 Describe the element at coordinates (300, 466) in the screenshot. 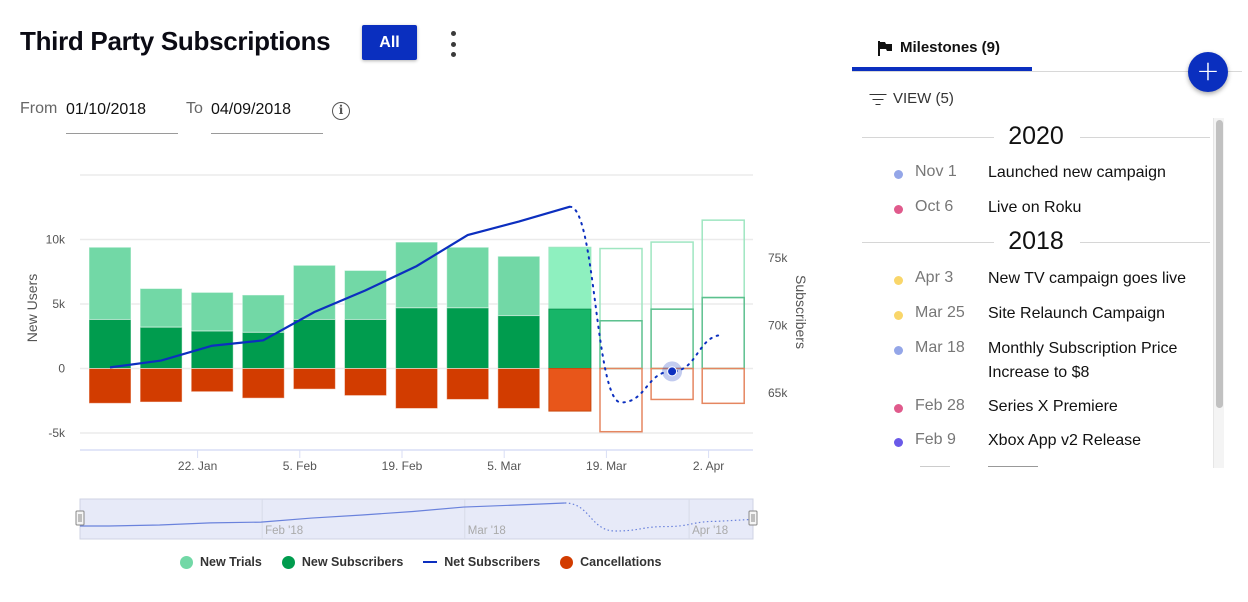

I see `x-tick-label: 5. Feb` at that location.